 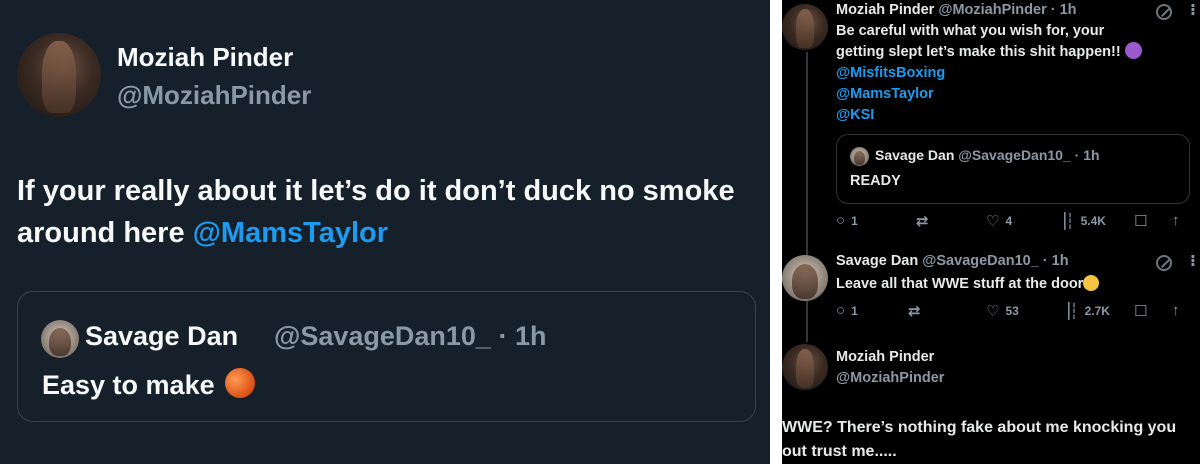 I want to click on views-button: ▕┆ 5.4K, so click(x=1080, y=221).